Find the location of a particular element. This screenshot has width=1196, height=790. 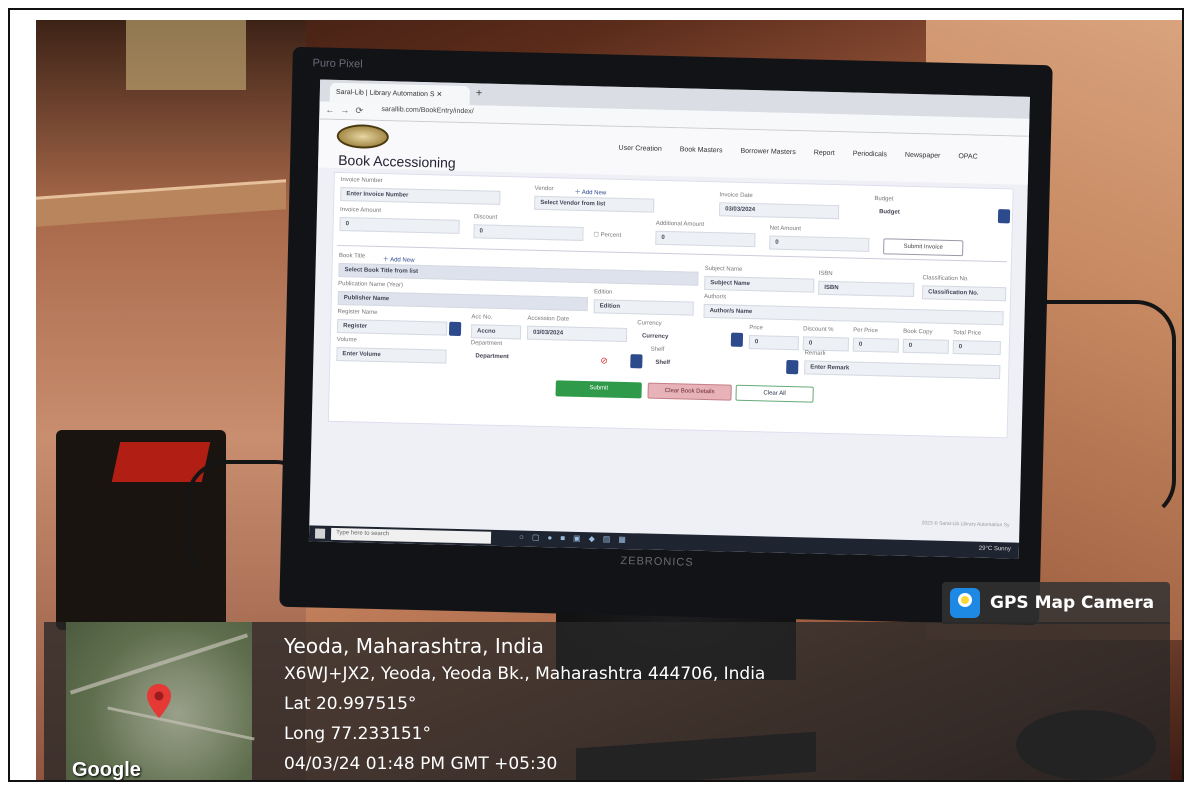

discount-label: Discount is located at coordinates (485, 217).